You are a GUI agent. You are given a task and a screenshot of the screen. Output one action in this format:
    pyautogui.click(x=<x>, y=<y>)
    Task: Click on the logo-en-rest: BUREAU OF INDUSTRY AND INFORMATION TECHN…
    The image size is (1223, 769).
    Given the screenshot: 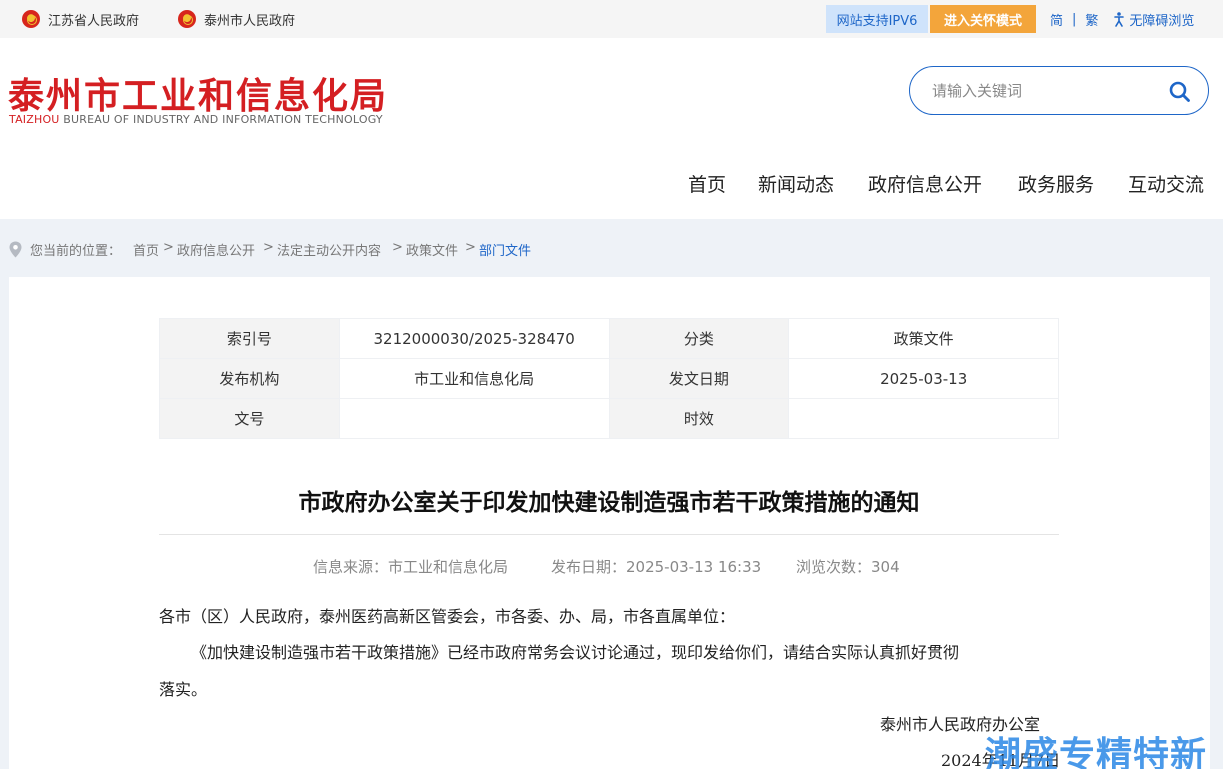 What is the action you would take?
    pyautogui.click(x=221, y=119)
    